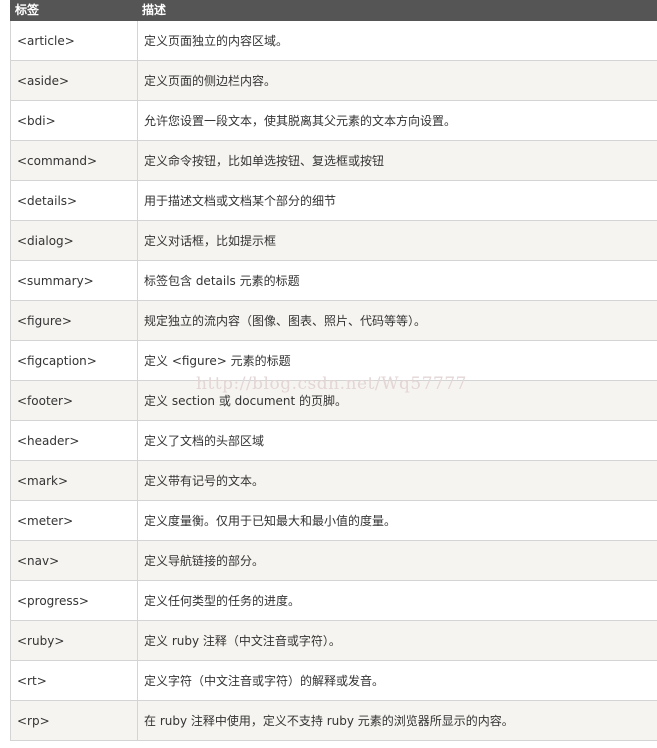 The width and height of the screenshot is (657, 748). I want to click on description-cell: 定义页面独立的内容区域。, so click(397, 40).